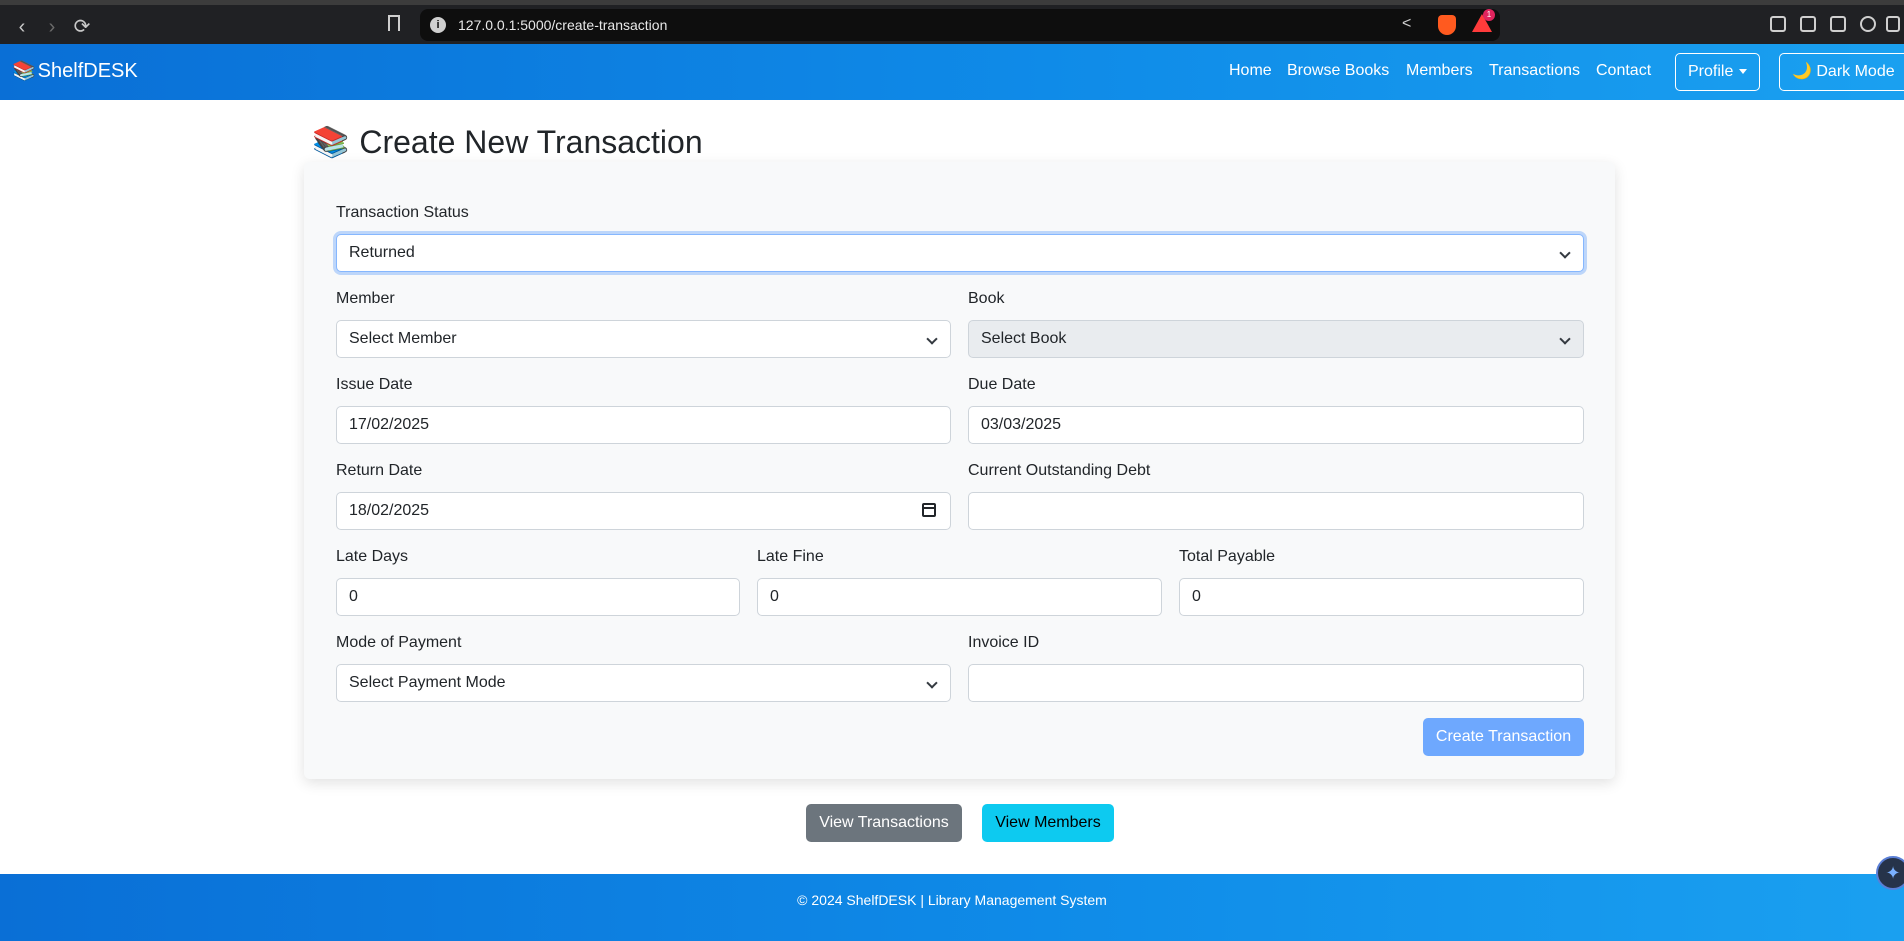 This screenshot has width=1904, height=941. I want to click on nav-members: Members, so click(1439, 71).